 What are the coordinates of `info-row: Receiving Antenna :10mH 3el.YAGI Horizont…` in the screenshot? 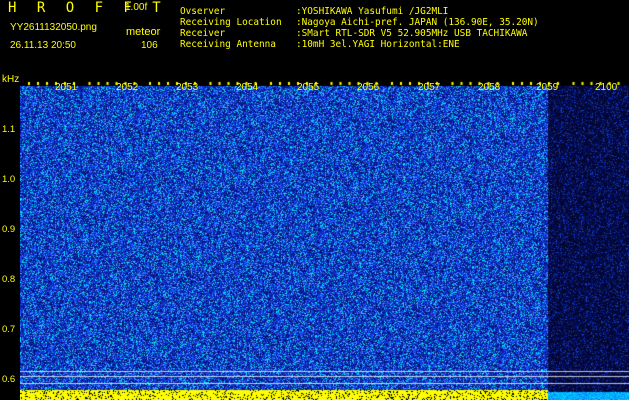 It's located at (359, 44).